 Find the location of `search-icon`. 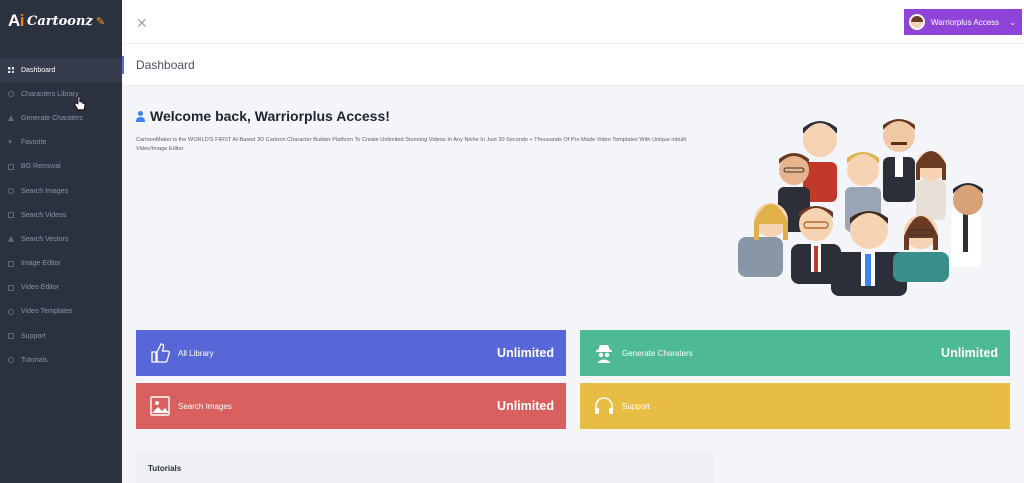

search-icon is located at coordinates (11, 191).